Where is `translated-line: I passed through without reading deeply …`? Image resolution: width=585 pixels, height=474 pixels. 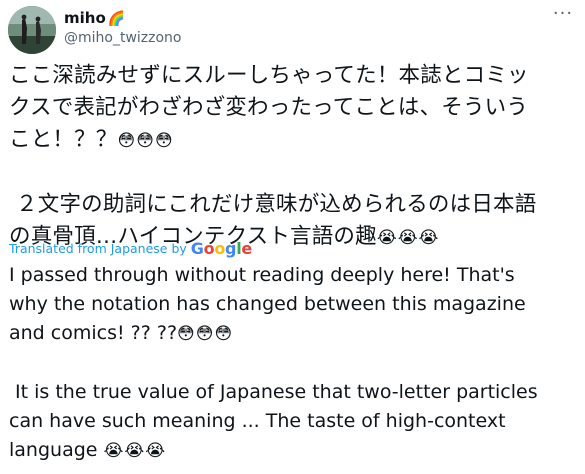
translated-line: I passed through without reading deeply … is located at coordinates (262, 275).